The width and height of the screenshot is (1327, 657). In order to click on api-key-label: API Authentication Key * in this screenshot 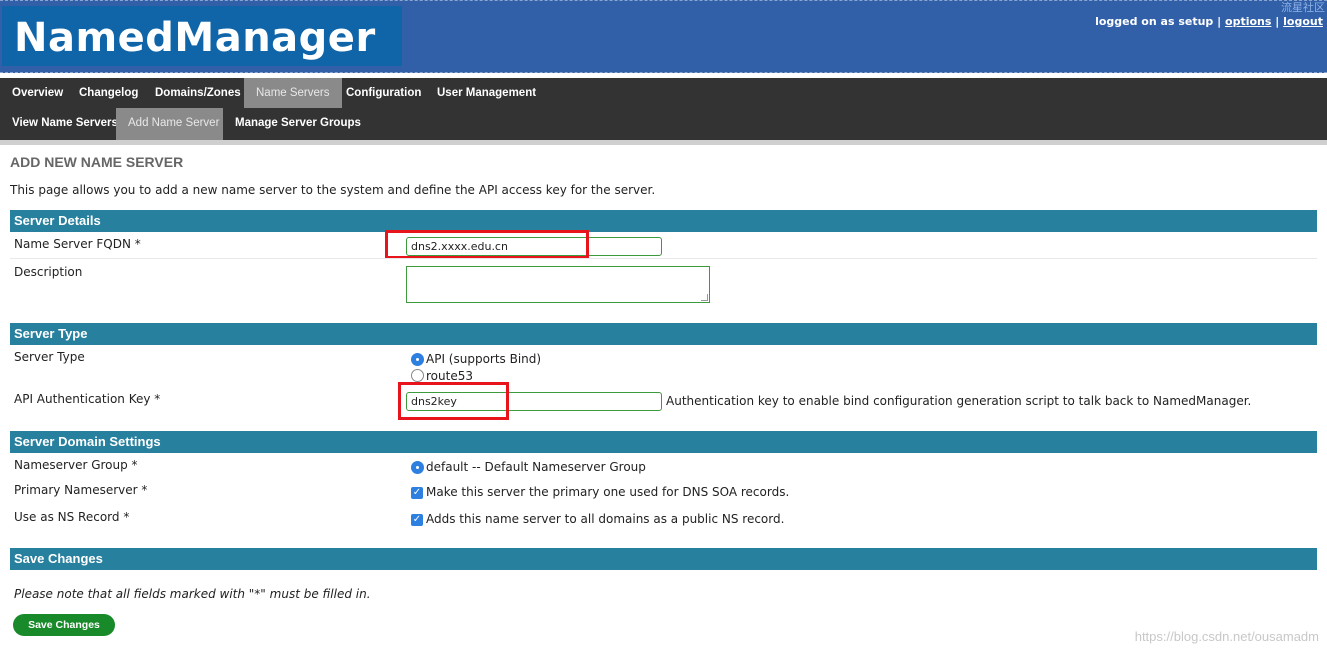, I will do `click(87, 399)`.